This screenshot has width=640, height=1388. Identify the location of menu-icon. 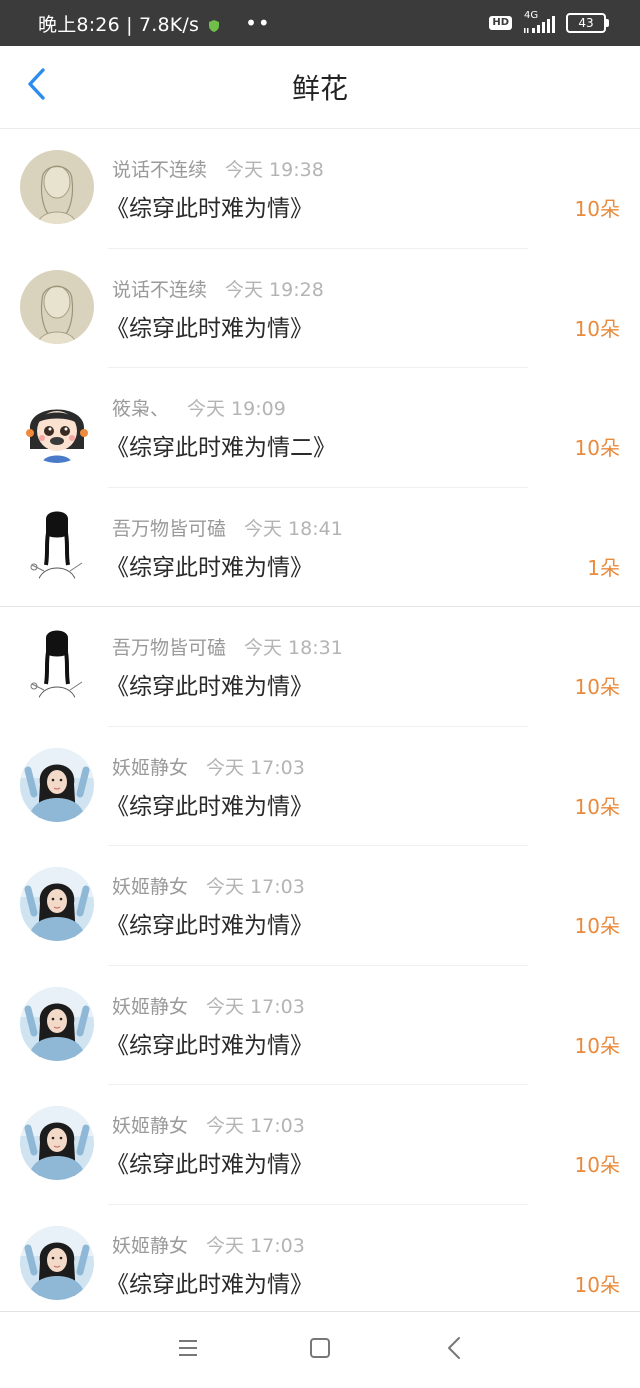
(188, 1350).